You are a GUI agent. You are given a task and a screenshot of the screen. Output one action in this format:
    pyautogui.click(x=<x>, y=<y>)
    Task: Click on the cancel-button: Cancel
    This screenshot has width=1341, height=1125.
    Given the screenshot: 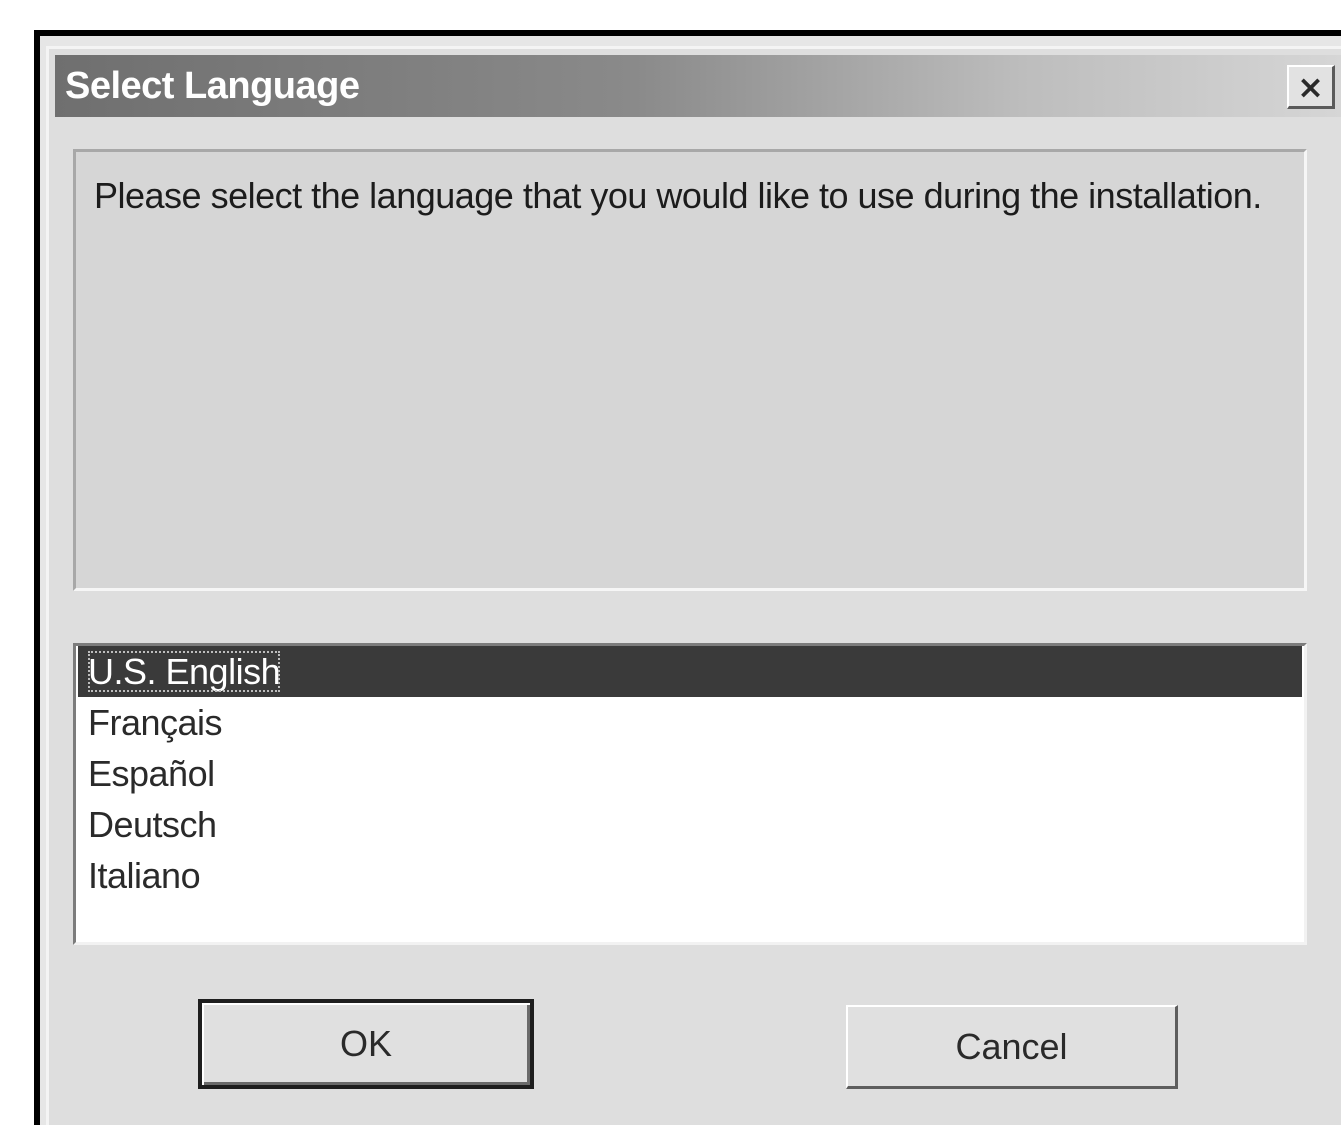 What is the action you would take?
    pyautogui.click(x=1012, y=1047)
    